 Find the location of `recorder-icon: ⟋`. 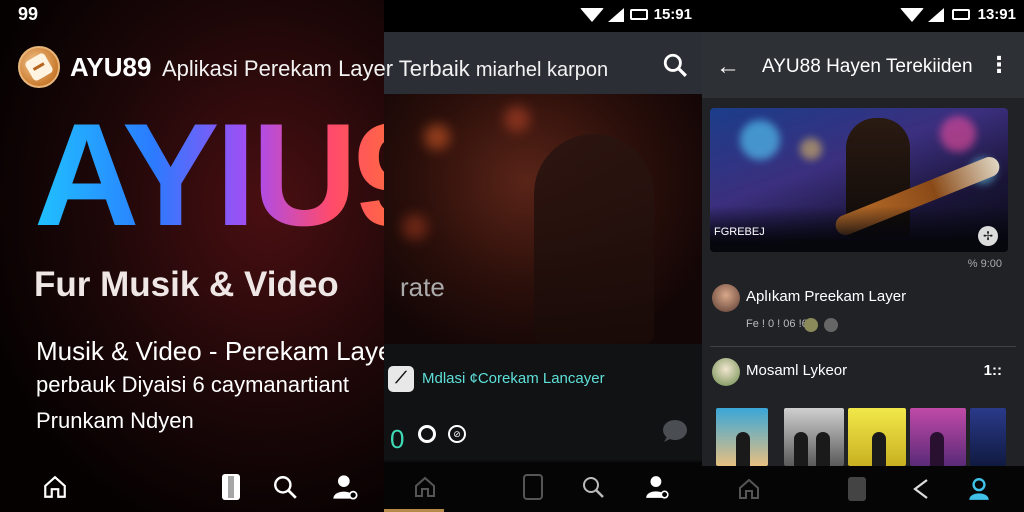

recorder-icon: ⟋ is located at coordinates (401, 379).